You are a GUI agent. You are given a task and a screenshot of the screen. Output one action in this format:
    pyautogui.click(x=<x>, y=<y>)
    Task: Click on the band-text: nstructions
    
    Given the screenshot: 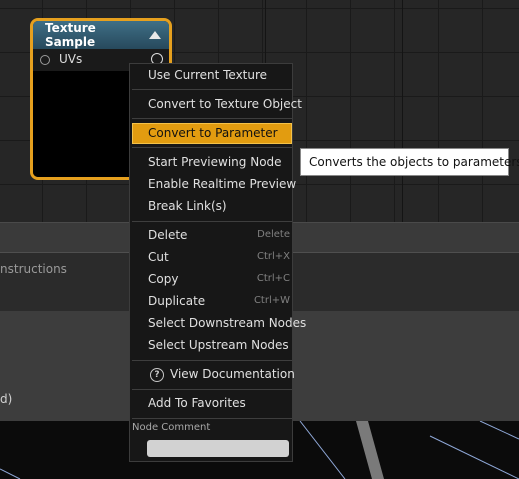 What is the action you would take?
    pyautogui.click(x=33, y=269)
    